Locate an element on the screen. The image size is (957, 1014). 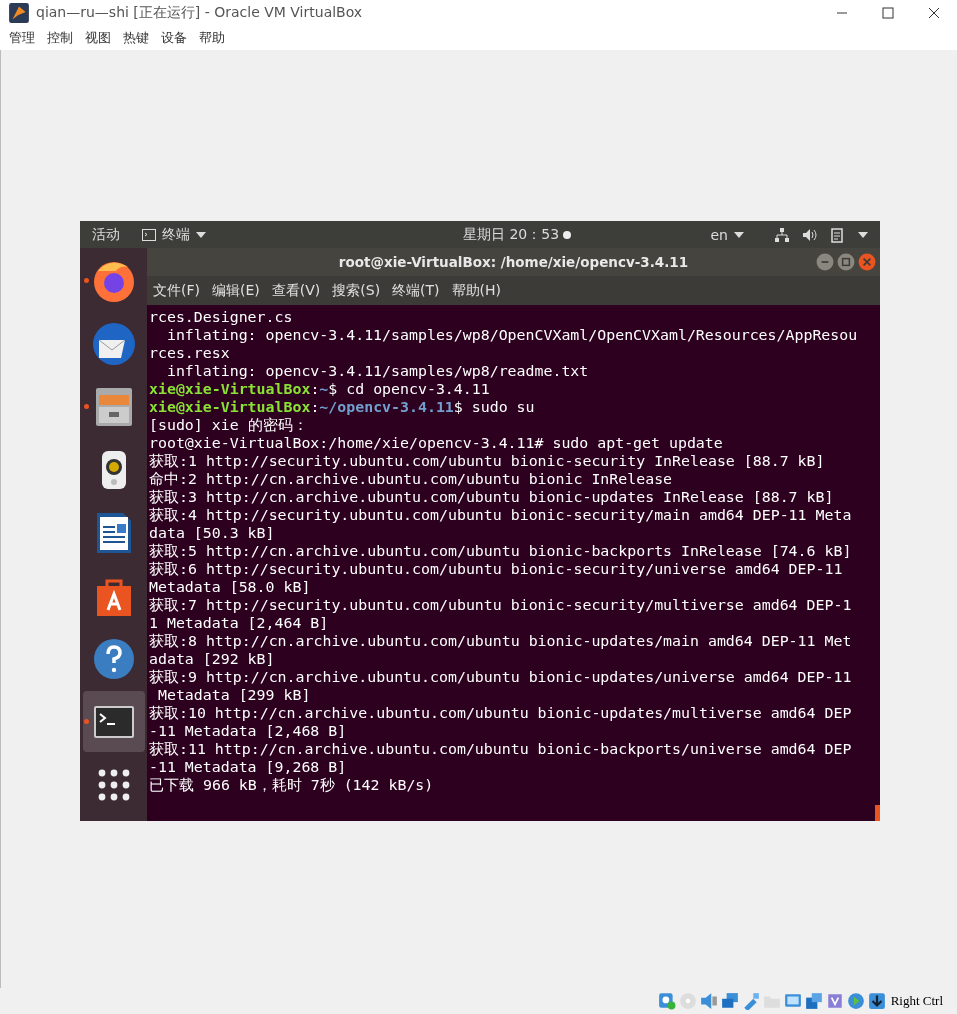
terminal-text: -11 Metadata [2,468 B] is located at coordinates (248, 731).